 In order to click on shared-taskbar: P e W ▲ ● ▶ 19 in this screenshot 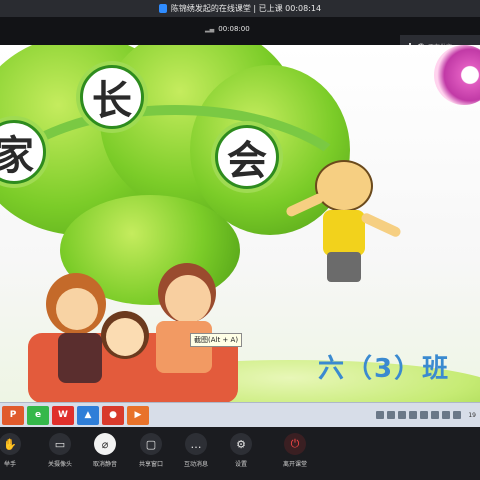, I will do `click(240, 414)`.